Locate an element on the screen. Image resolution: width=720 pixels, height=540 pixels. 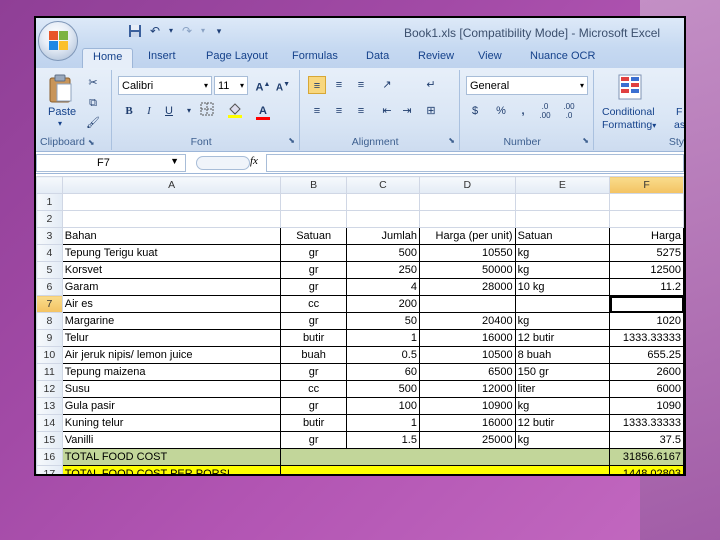
total-merged-cell is located at coordinates (445, 469).